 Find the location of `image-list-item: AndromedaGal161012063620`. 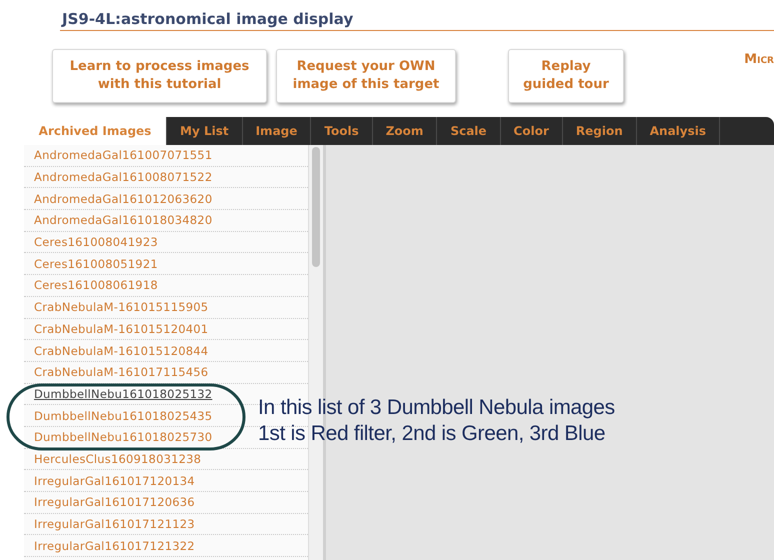

image-list-item: AndromedaGal161012063620 is located at coordinates (123, 199).